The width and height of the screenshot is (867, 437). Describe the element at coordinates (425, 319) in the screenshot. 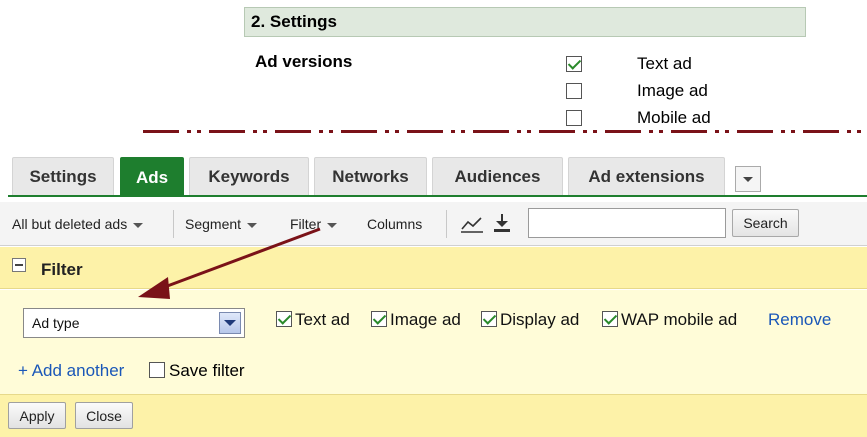

I see `image-ad-label: Image ad` at that location.